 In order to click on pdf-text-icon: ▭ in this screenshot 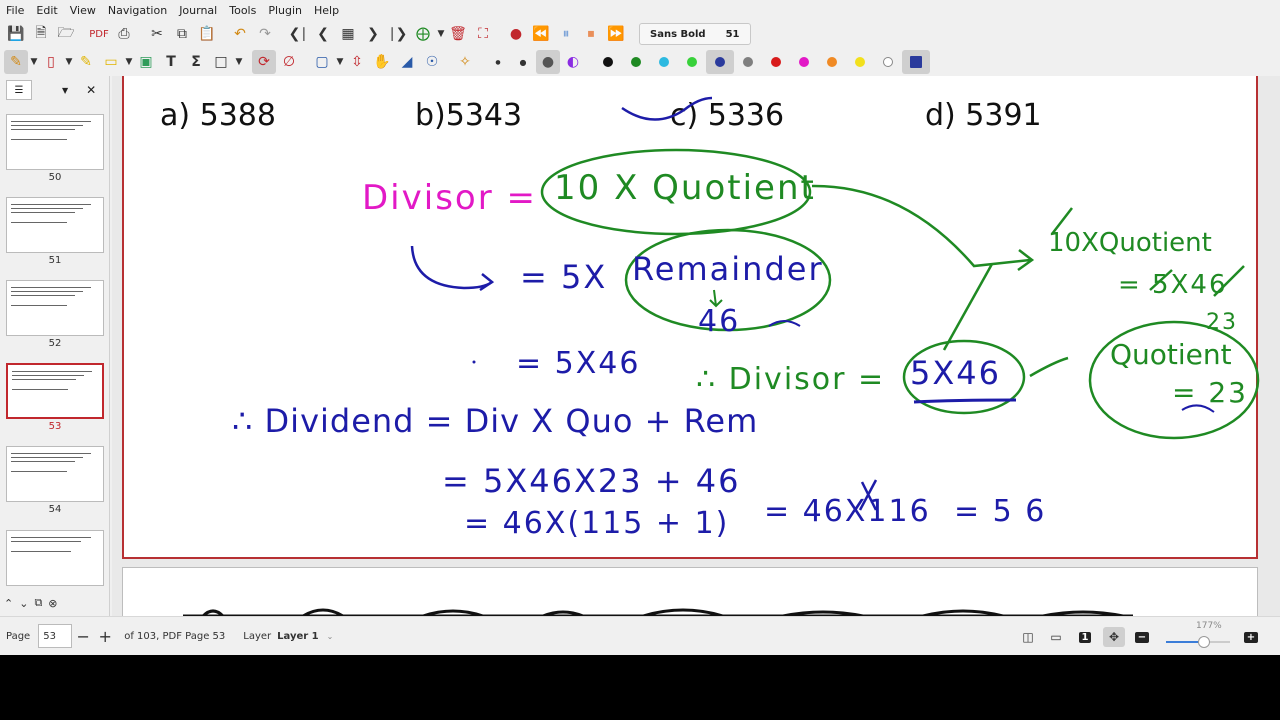, I will do `click(111, 62)`.